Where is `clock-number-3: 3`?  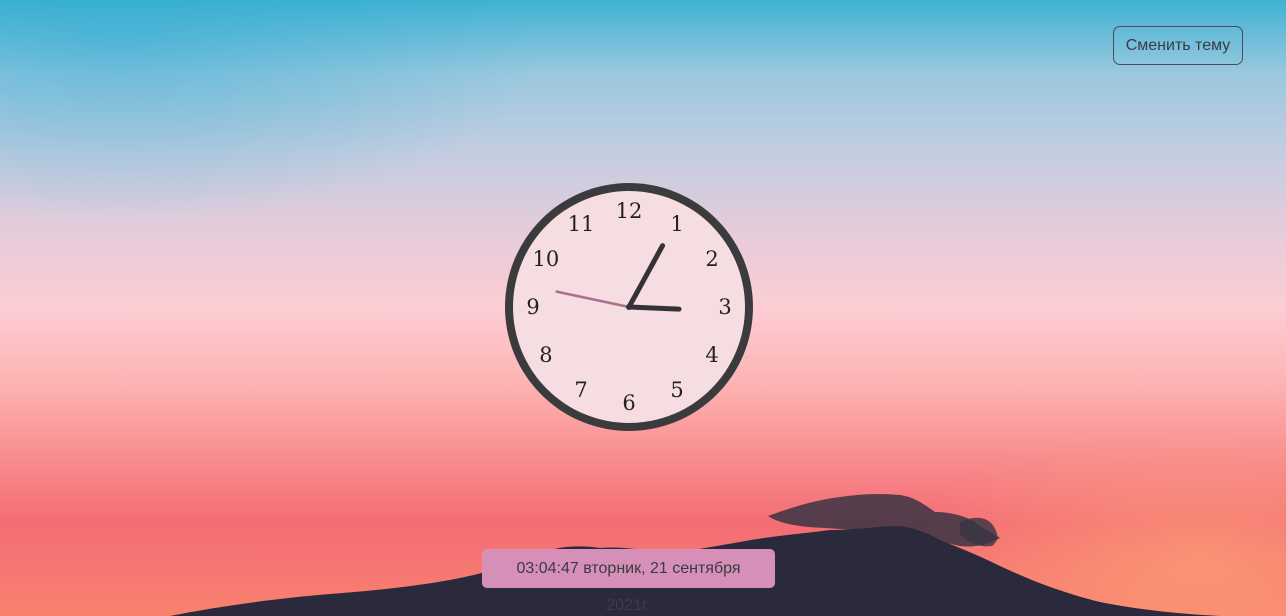
clock-number-3: 3 is located at coordinates (724, 307).